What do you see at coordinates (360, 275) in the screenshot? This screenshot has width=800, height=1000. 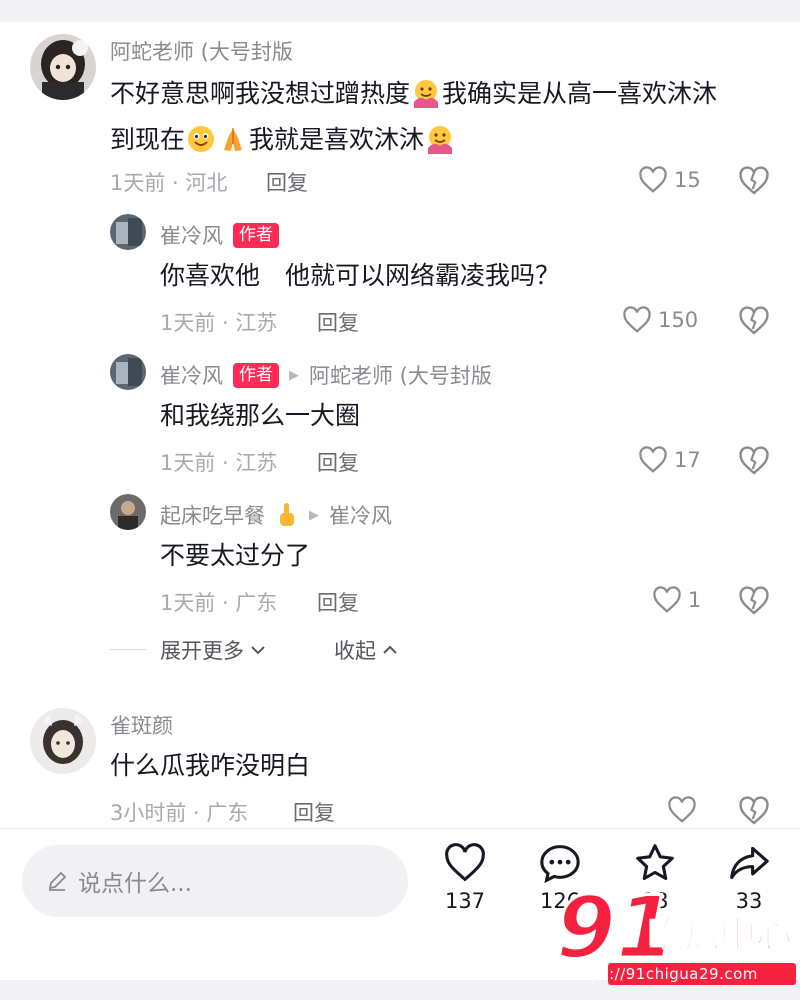 I see `comment-text: 你喜欢他 他就可以网络霸凌我吗？` at bounding box center [360, 275].